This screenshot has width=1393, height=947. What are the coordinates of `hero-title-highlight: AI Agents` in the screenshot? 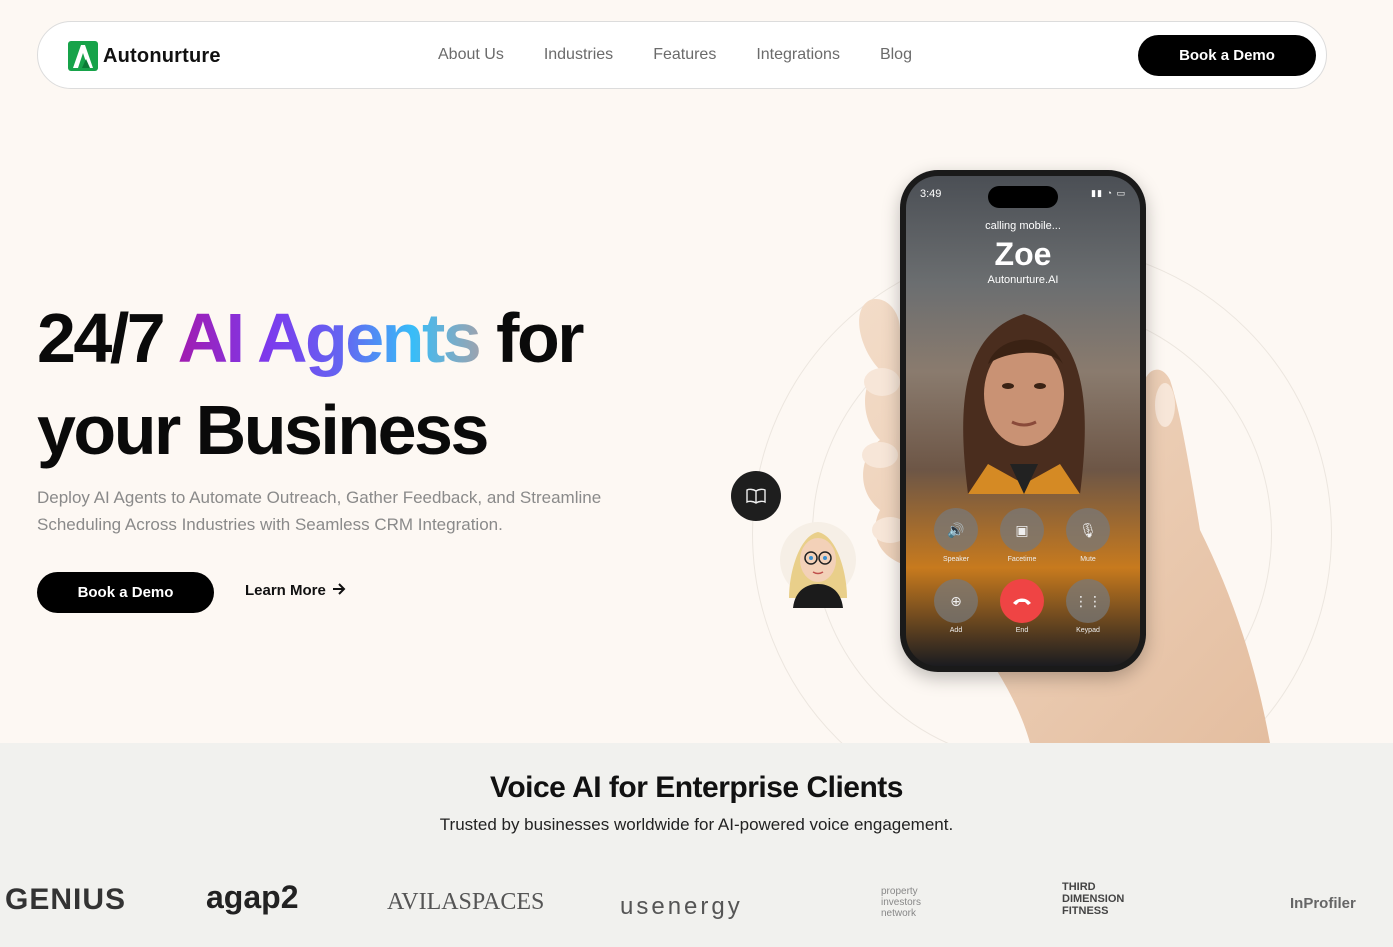 It's located at (329, 338).